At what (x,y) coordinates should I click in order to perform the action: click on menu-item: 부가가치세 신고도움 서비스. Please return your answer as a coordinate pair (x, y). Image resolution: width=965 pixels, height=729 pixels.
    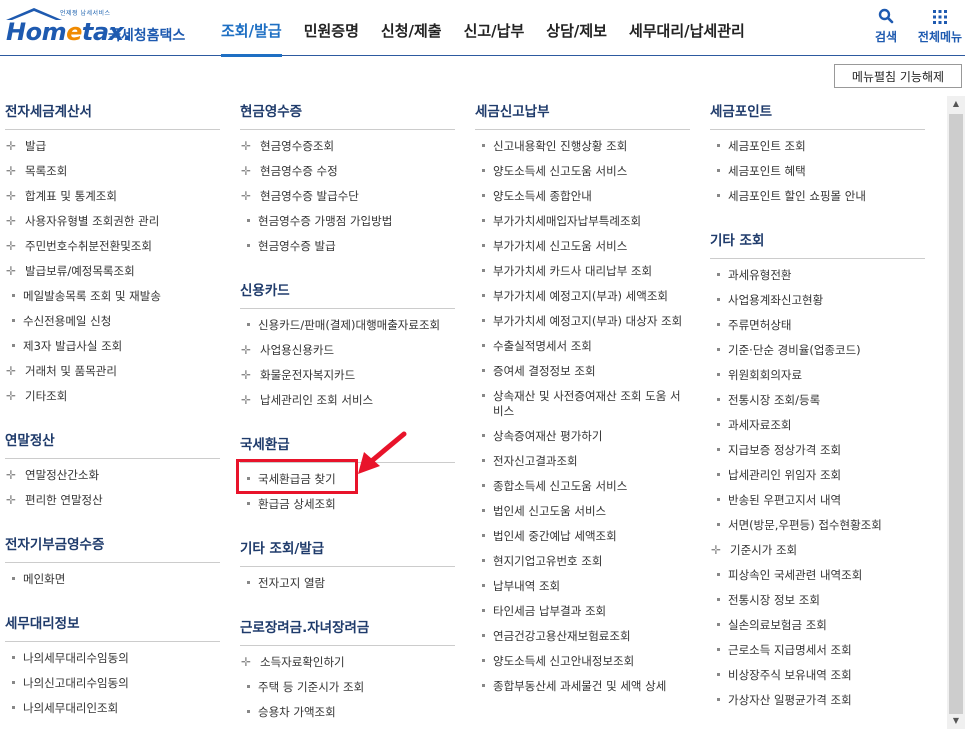
    Looking at the image, I should click on (582, 246).